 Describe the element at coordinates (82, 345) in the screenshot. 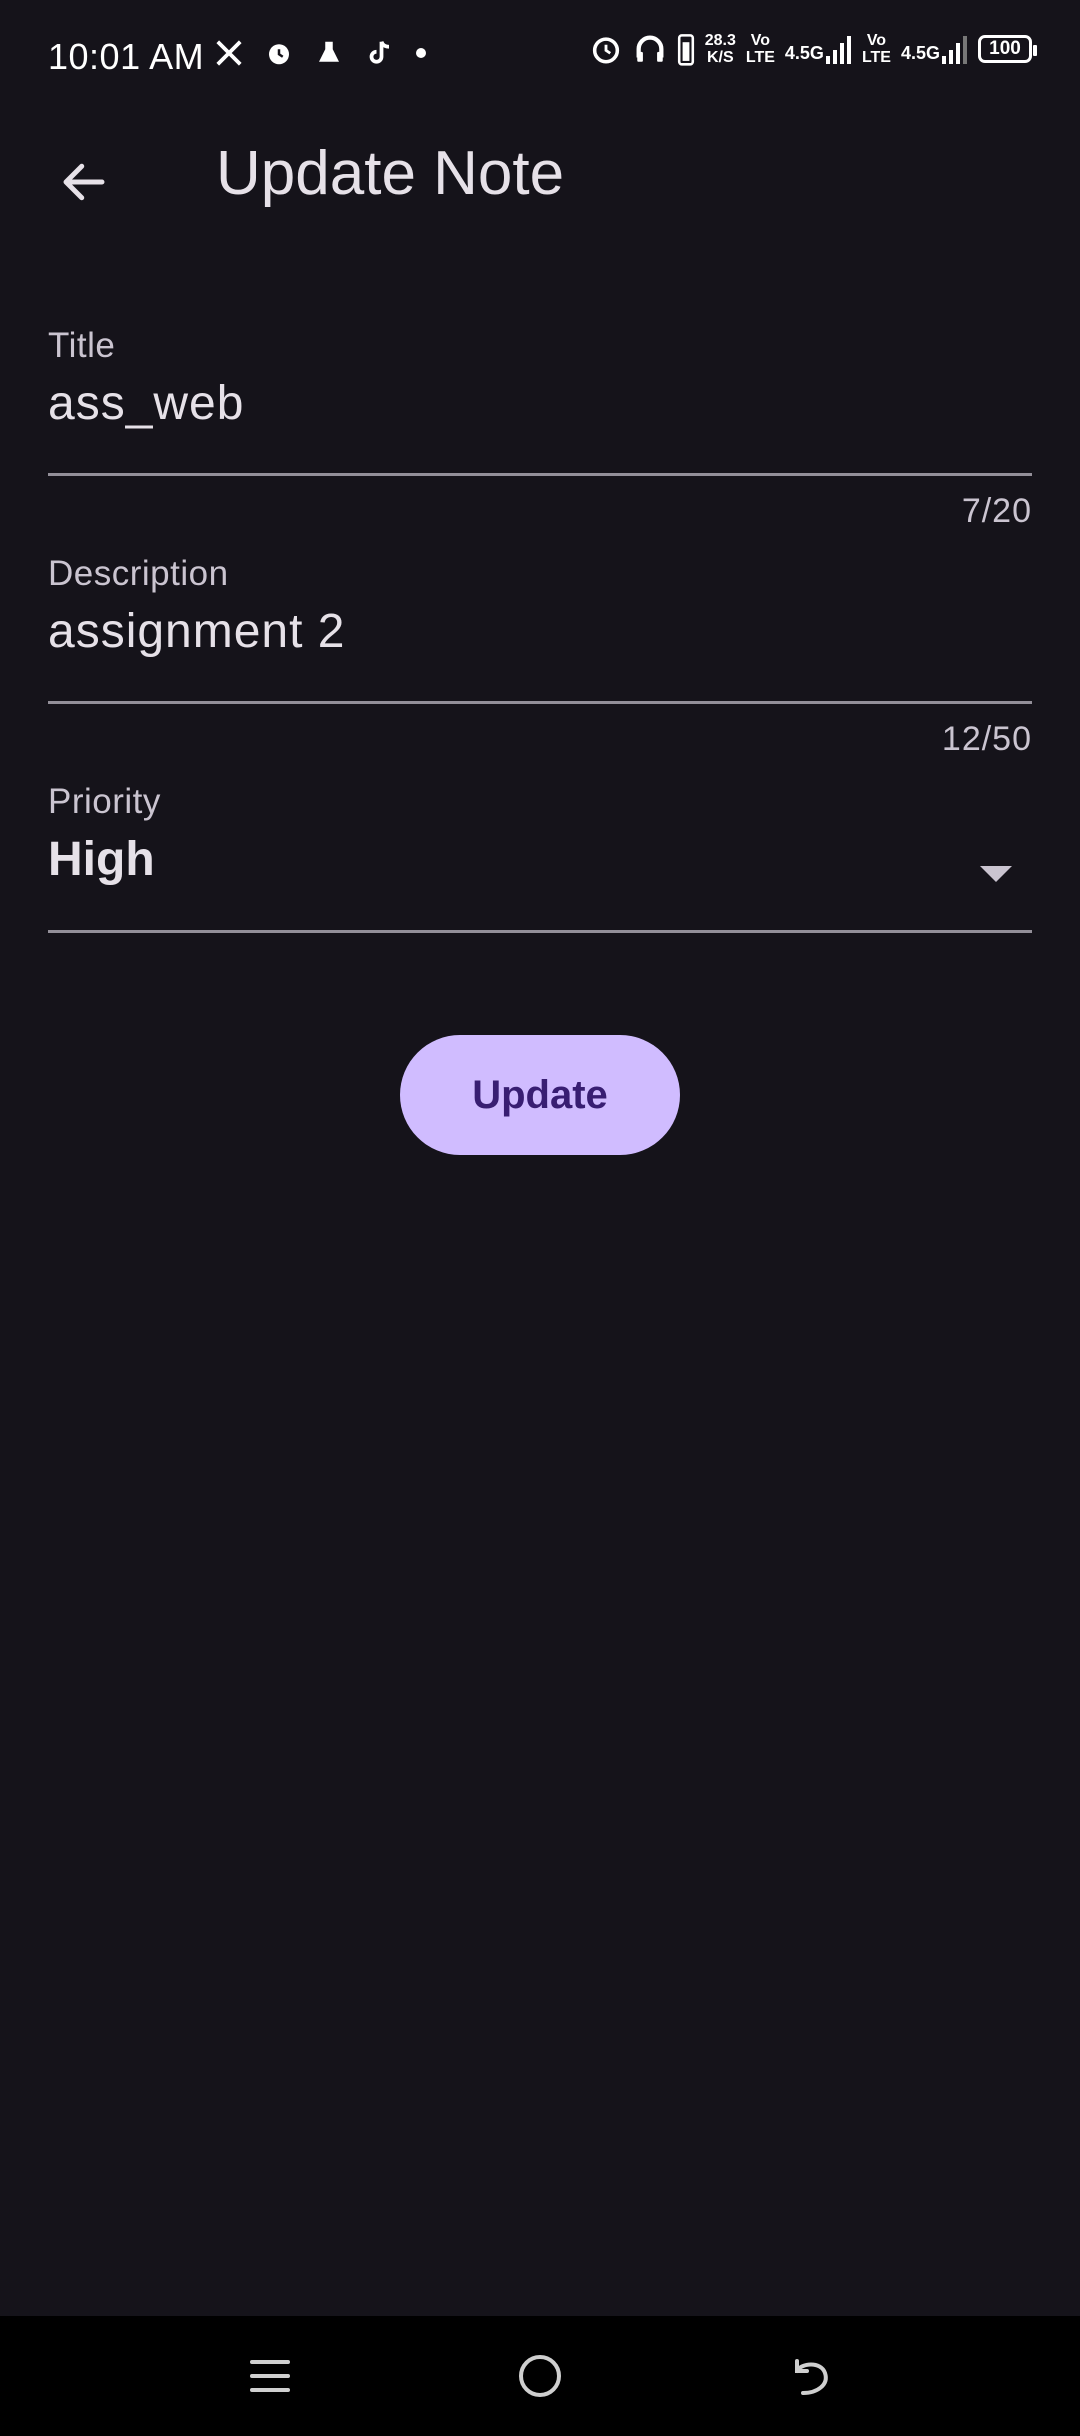

I see `title-label: Title` at that location.